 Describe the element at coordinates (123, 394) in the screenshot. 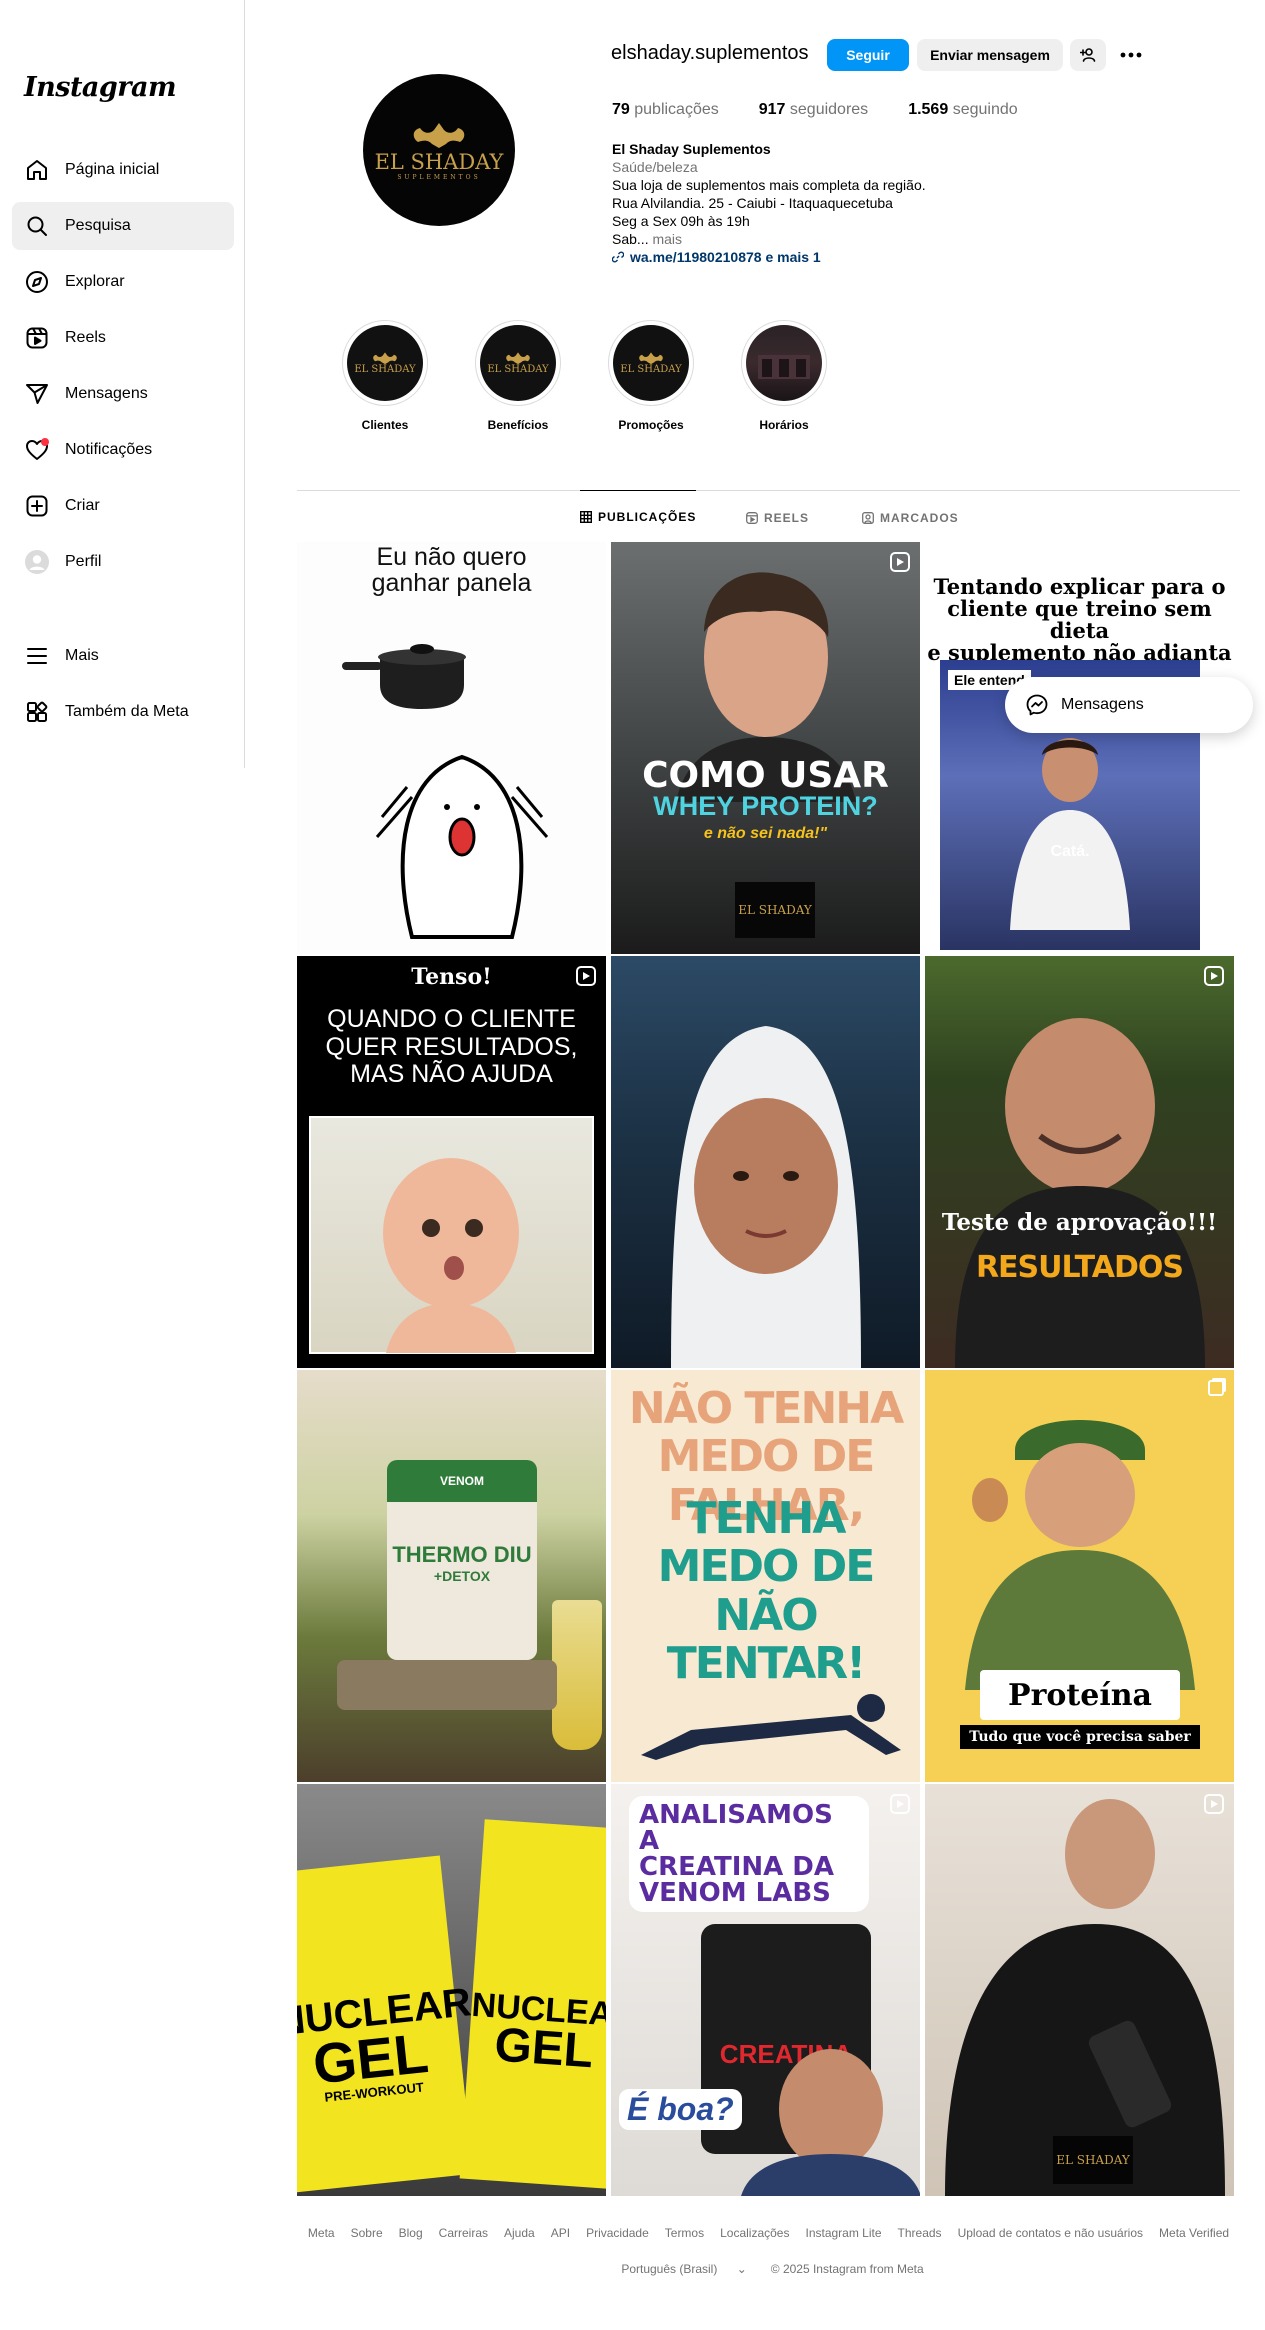

I see `nav-messages: Mensagens` at that location.